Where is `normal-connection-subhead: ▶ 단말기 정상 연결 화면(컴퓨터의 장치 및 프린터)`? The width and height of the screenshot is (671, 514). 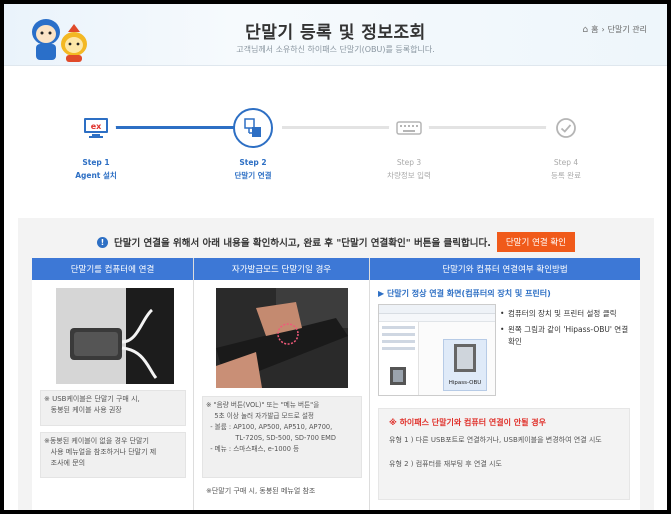 normal-connection-subhead: ▶ 단말기 정상 연결 화면(컴퓨터의 장치 및 프린터) is located at coordinates (464, 293).